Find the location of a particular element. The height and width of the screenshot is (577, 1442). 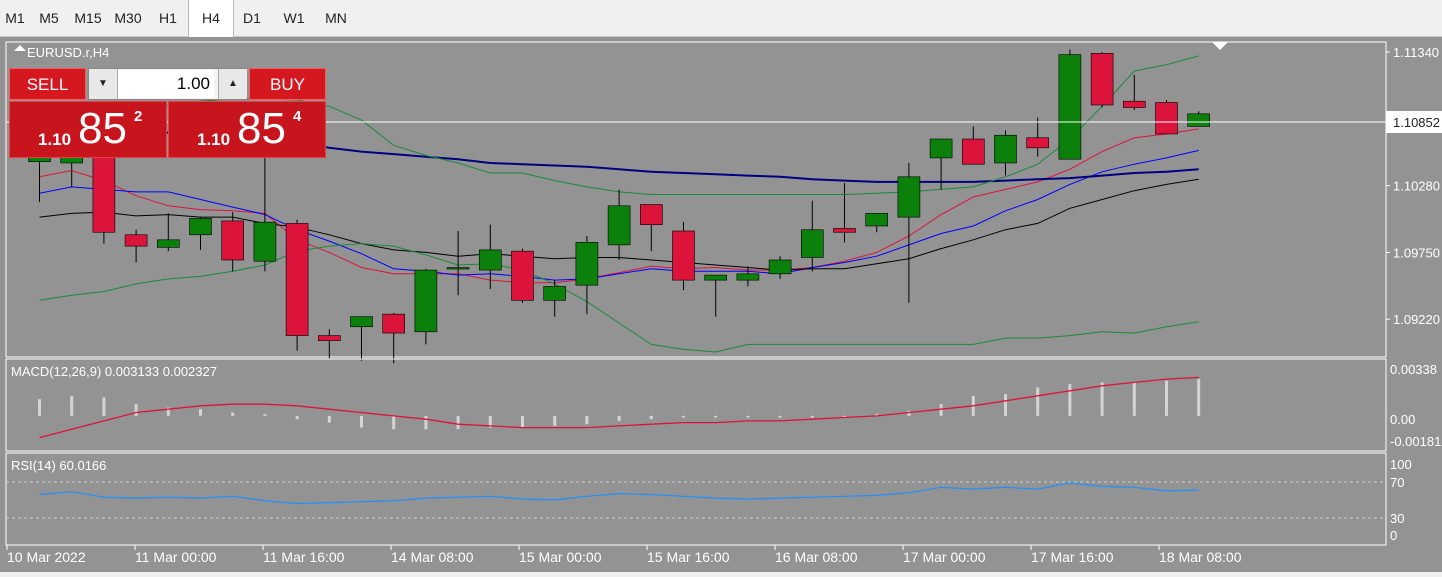

price-axis-label: 1.09750 is located at coordinates (1416, 252).